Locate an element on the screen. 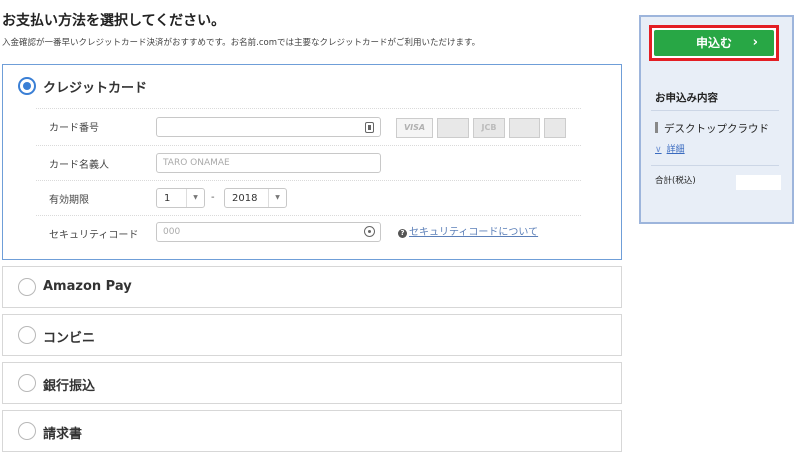  eye-icon is located at coordinates (369, 231).